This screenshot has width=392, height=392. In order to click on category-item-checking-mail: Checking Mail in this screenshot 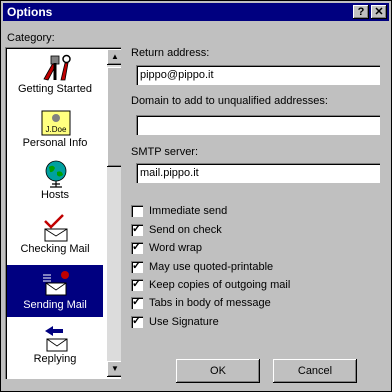, I will do `click(55, 235)`.